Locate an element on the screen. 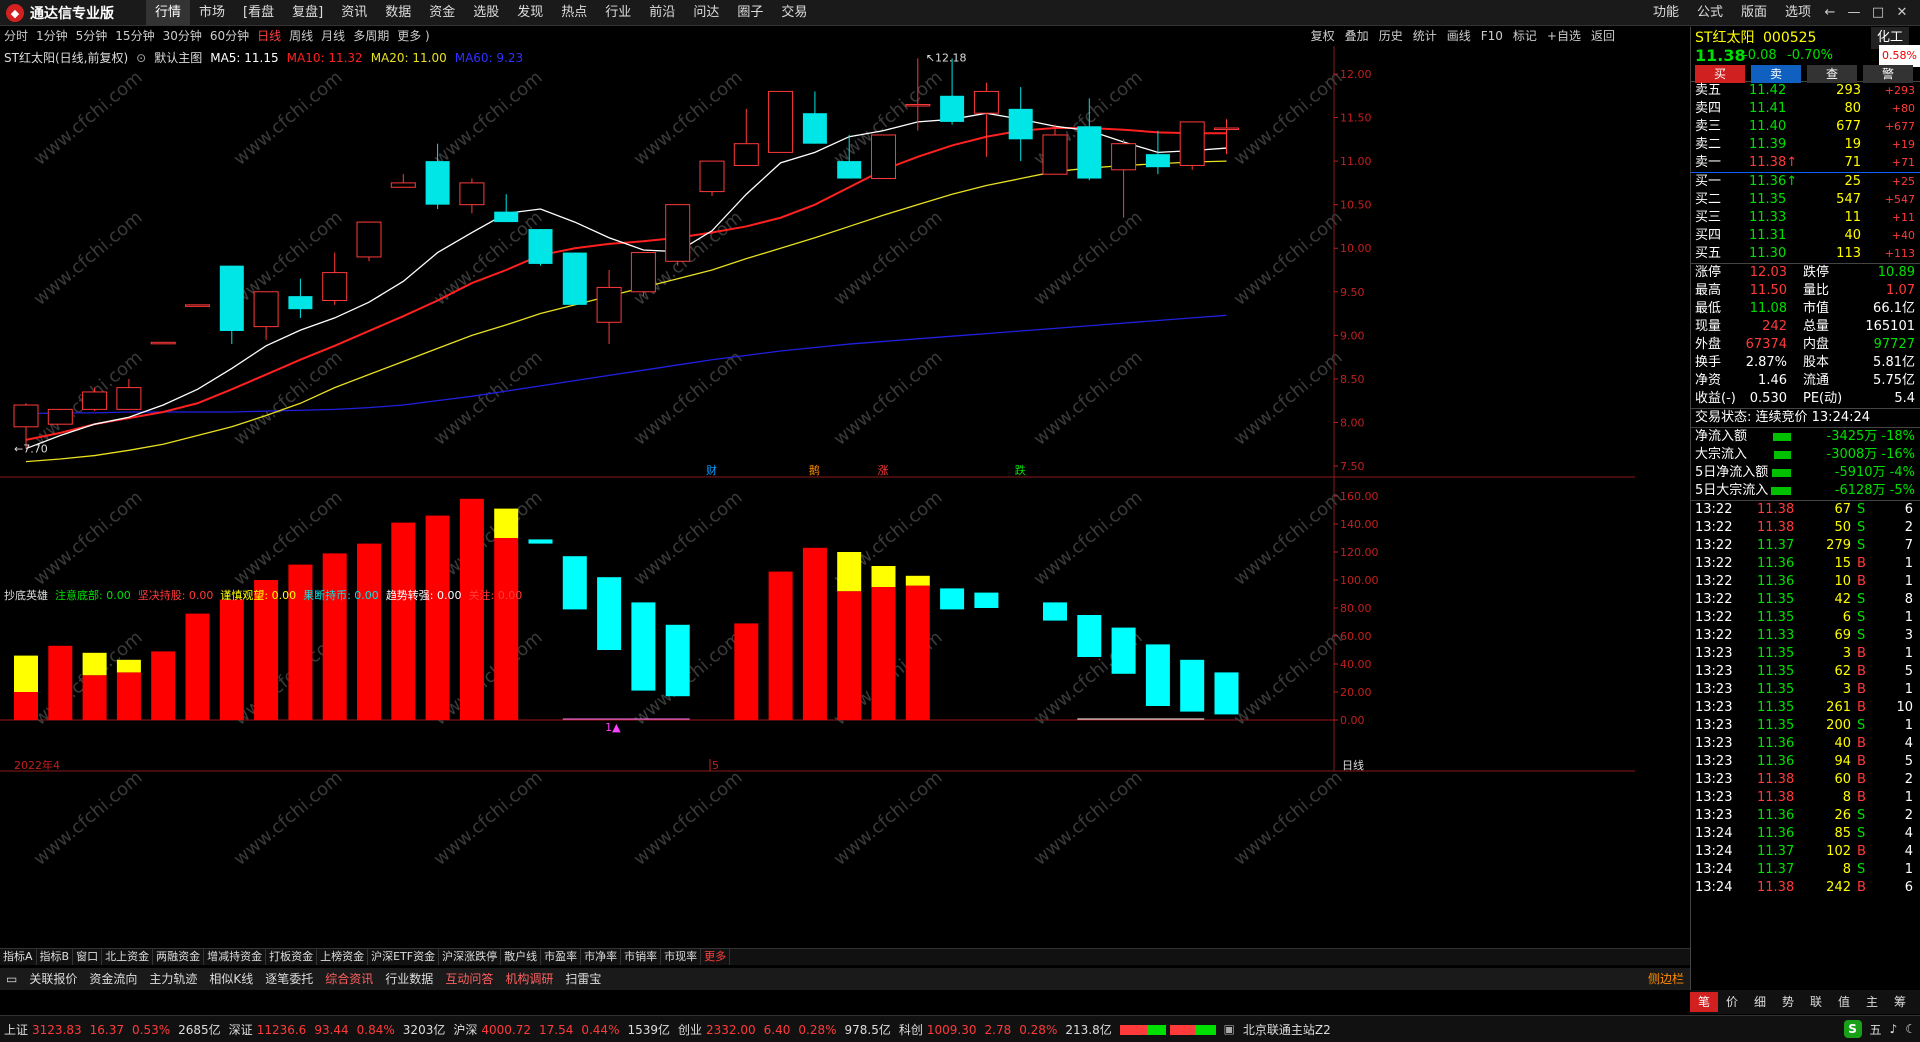 The image size is (1920, 1042). sell-button: 卖 is located at coordinates (1776, 74).